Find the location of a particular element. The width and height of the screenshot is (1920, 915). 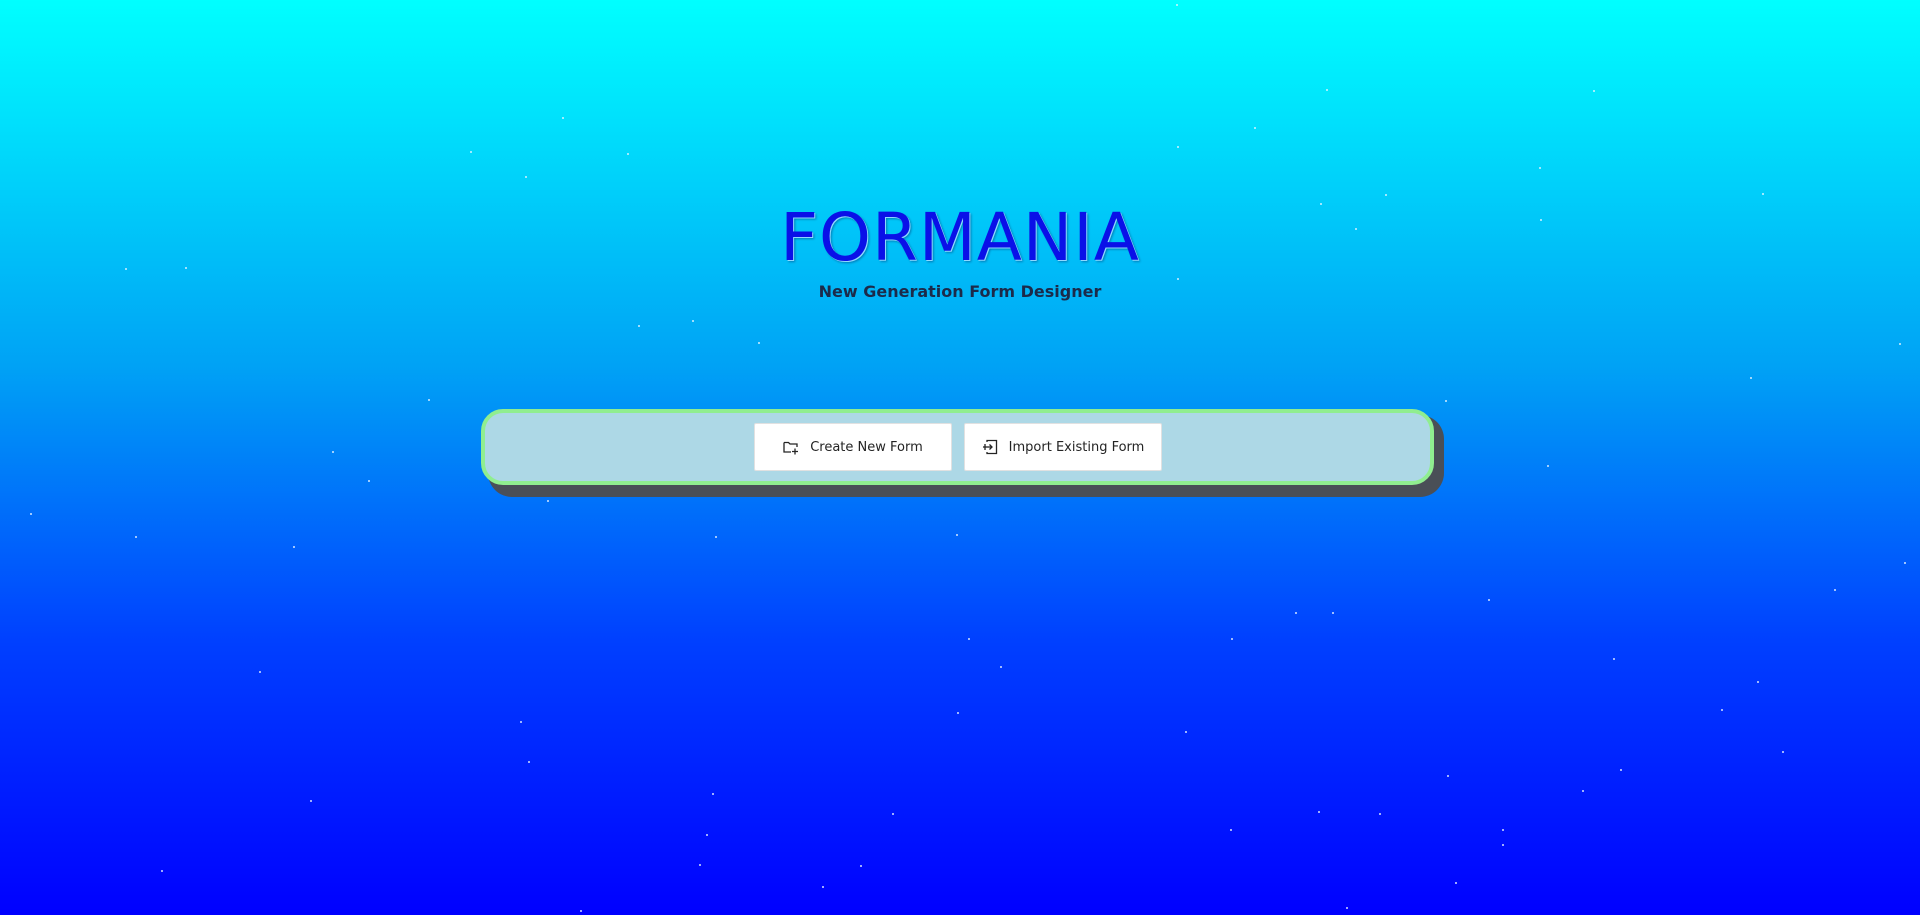

hero-header: FORMANIA New Generation Form Designer is located at coordinates (960, 250).